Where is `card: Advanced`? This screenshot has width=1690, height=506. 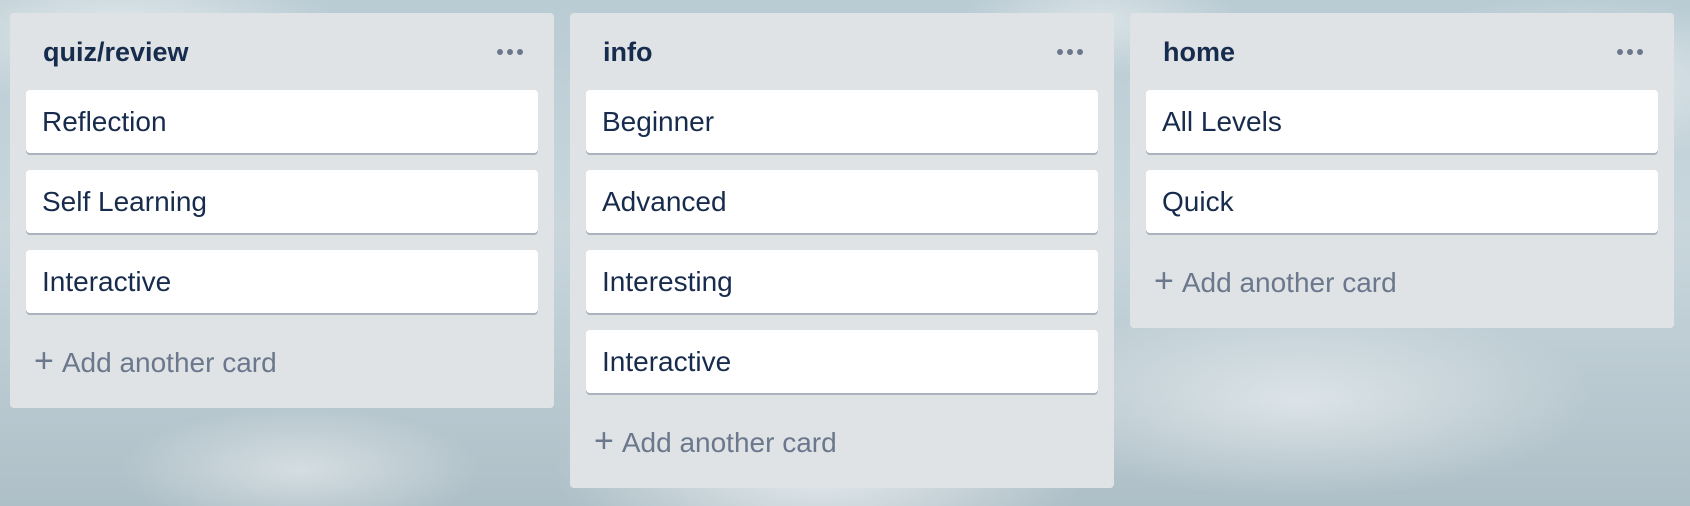 card: Advanced is located at coordinates (842, 201).